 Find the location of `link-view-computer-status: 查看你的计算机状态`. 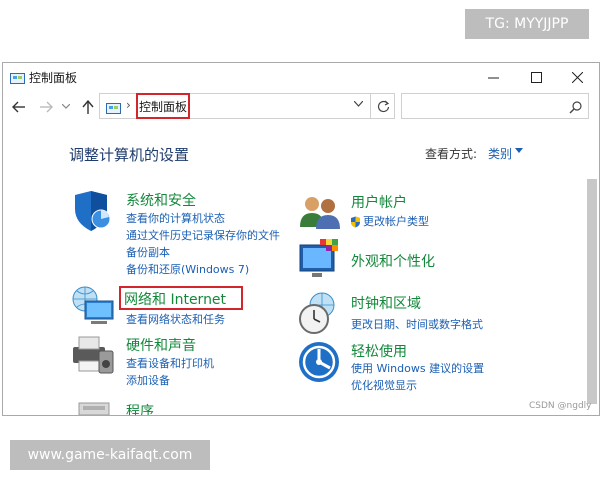

link-view-computer-status: 查看你的计算机状态 is located at coordinates (175, 218).